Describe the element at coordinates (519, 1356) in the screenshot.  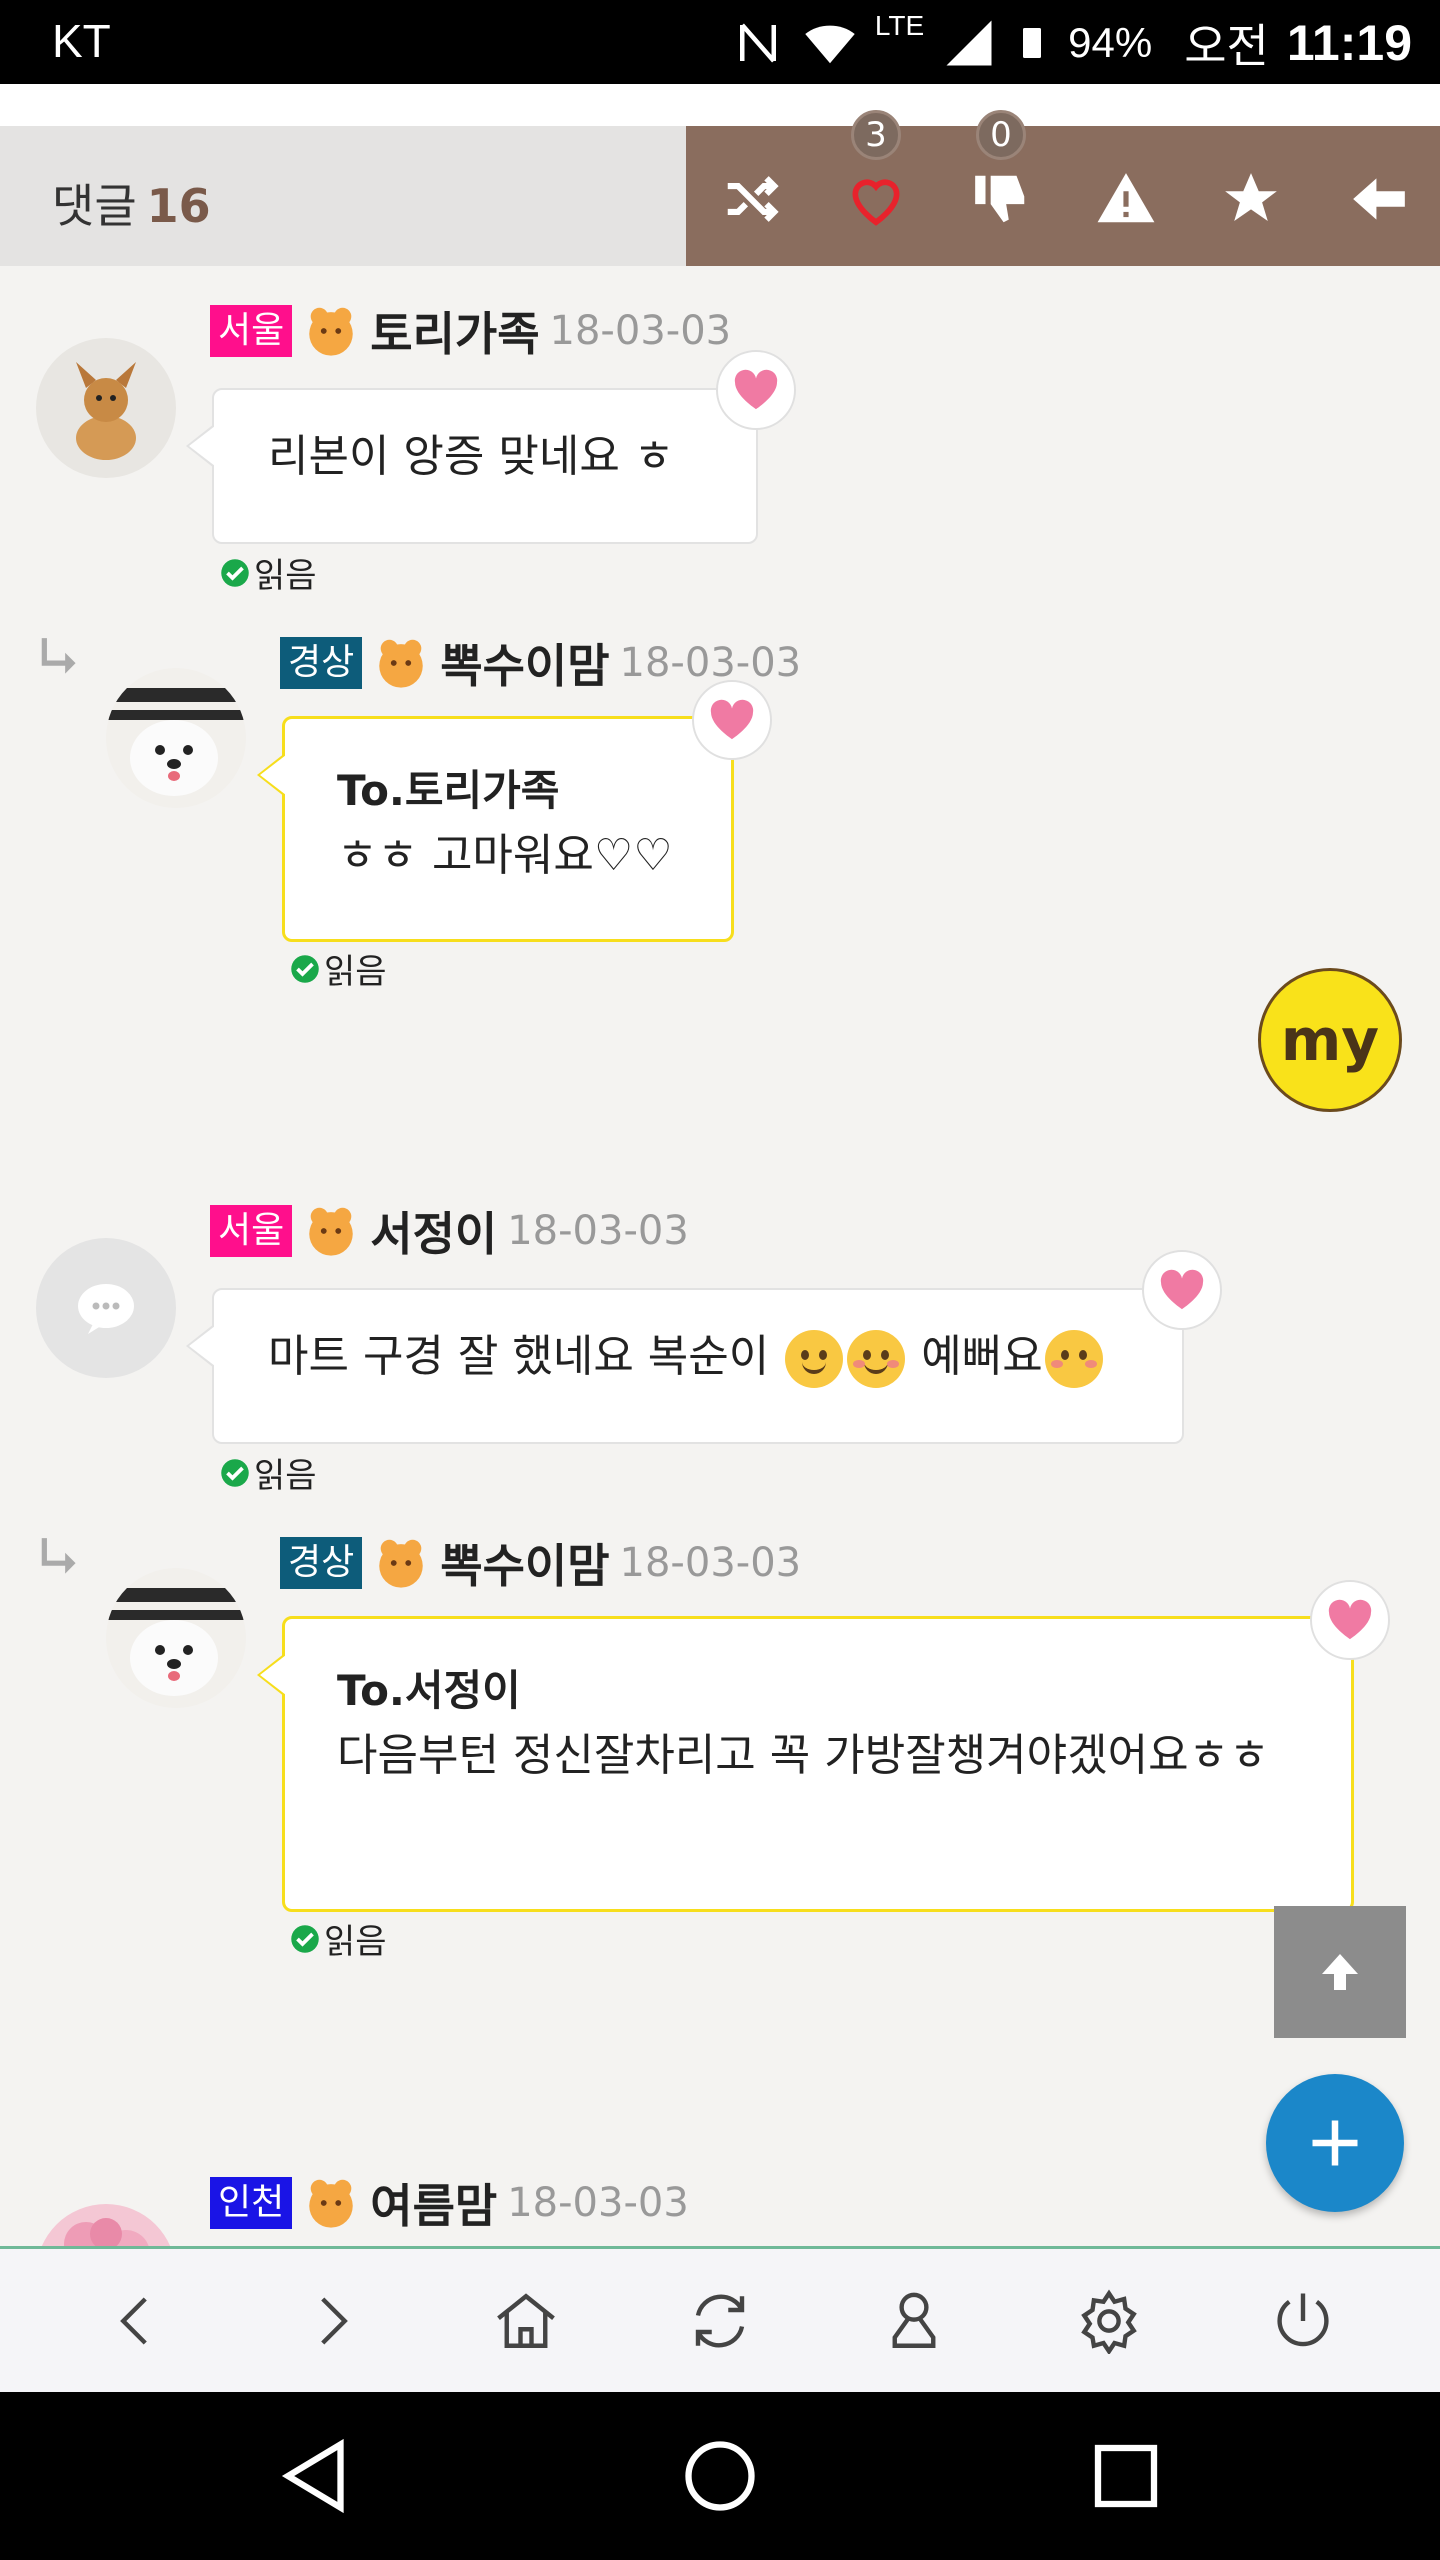
I see `comment-text: 마트 구경 잘 했네요 복순이` at that location.